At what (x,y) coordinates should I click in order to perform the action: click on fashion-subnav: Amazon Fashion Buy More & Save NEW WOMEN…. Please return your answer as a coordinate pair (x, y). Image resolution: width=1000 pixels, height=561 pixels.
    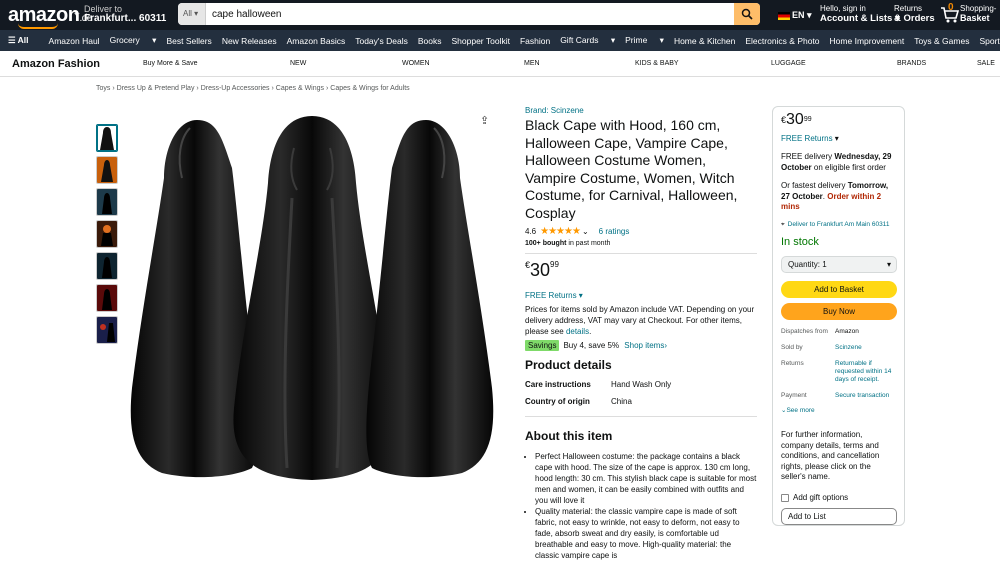
    Looking at the image, I should click on (500, 64).